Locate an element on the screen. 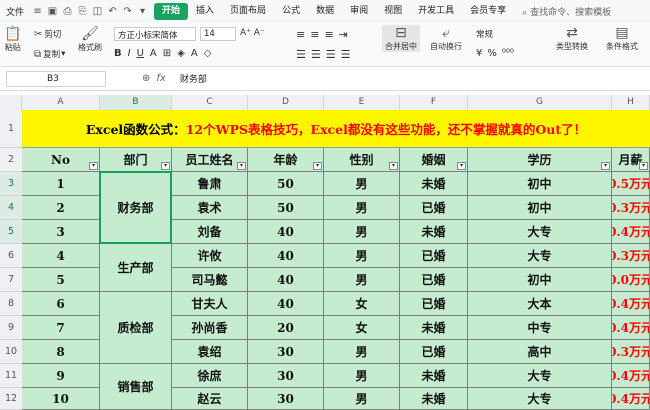 This screenshot has width=650, height=410. fill-color-icon: ◈ is located at coordinates (181, 53).